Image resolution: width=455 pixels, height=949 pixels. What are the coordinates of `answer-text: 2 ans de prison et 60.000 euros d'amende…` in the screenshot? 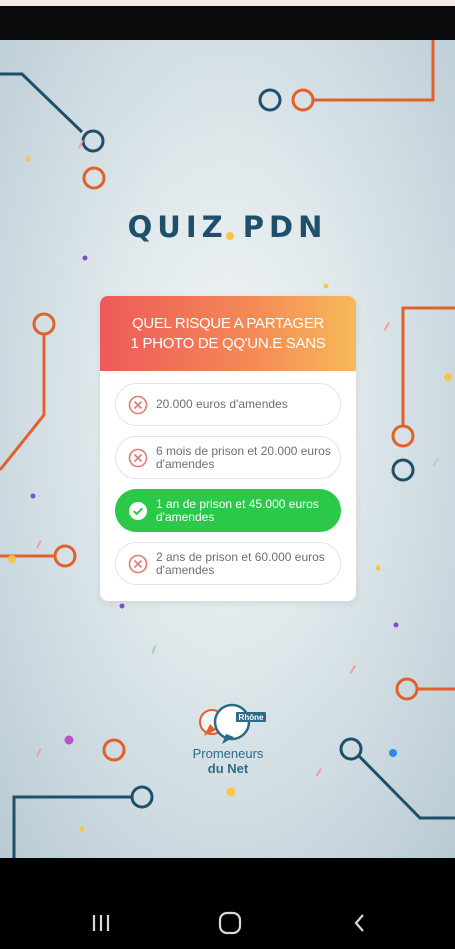 It's located at (240, 563).